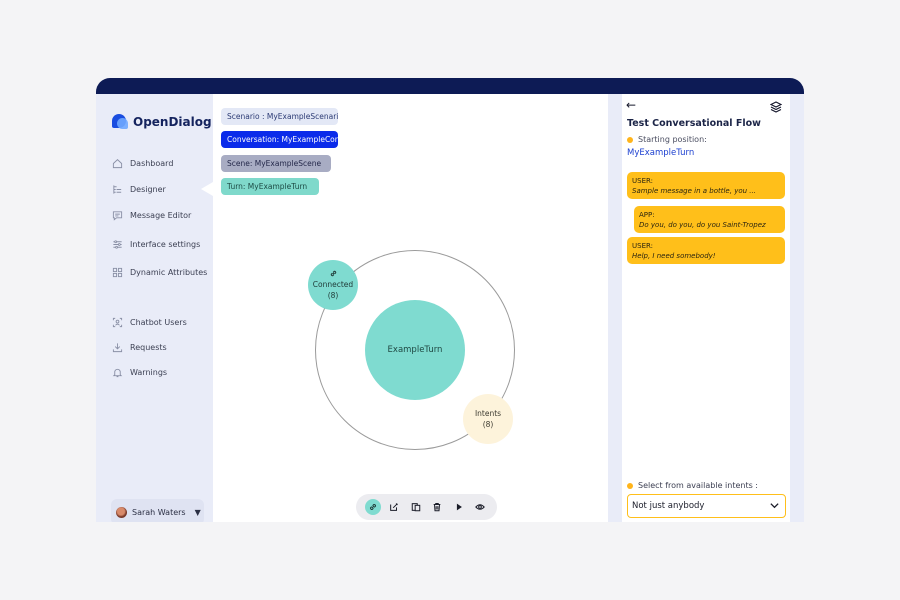  Describe the element at coordinates (117, 347) in the screenshot. I see `download-icon` at that location.